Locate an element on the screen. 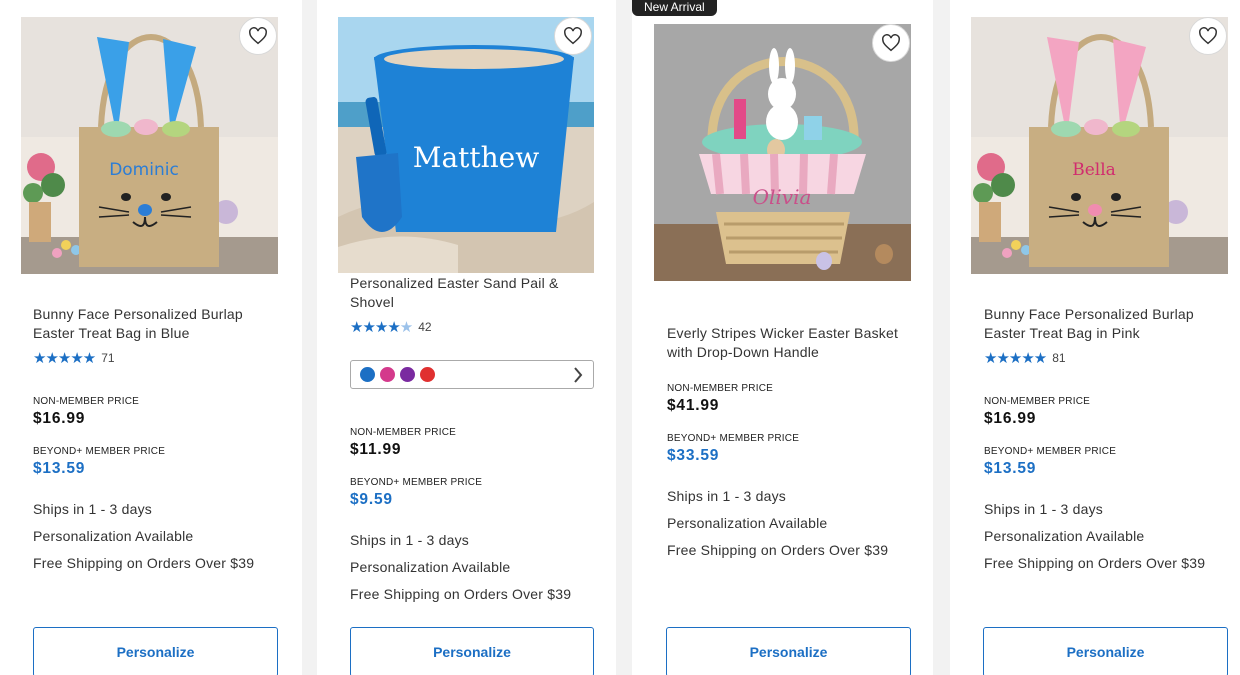  product-rating: ★★★★★ 42 is located at coordinates (391, 327).